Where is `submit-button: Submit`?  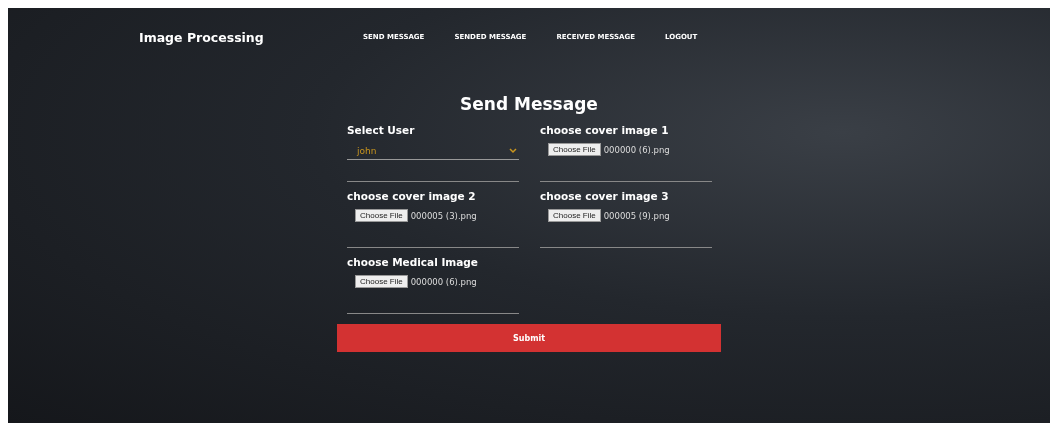 submit-button: Submit is located at coordinates (529, 338).